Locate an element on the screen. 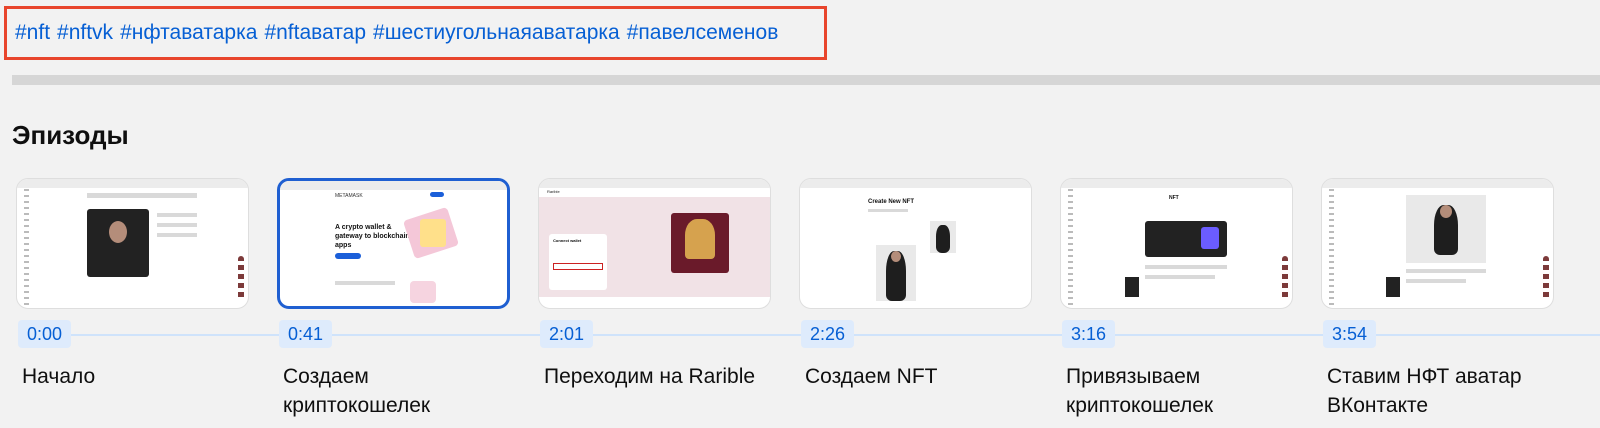  episode-item-create-nft: Create New NFT 2:26 Создаем NFT is located at coordinates (915, 283).